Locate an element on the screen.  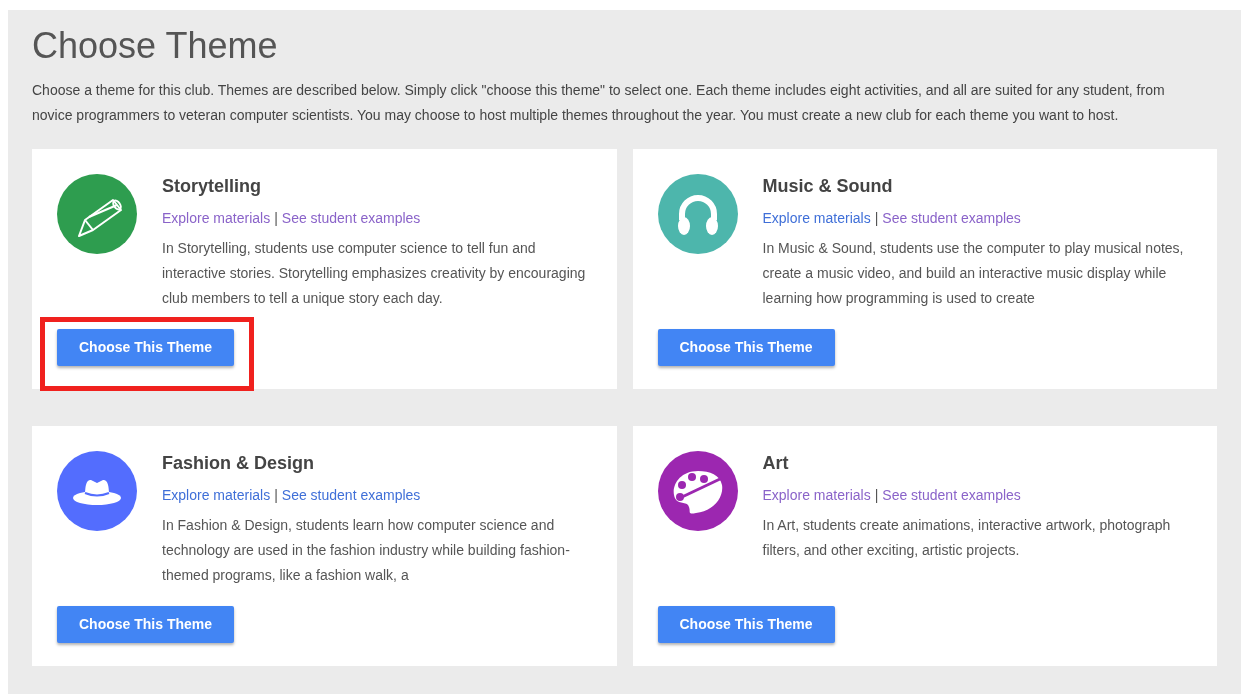
theme-title: Art is located at coordinates (776, 463).